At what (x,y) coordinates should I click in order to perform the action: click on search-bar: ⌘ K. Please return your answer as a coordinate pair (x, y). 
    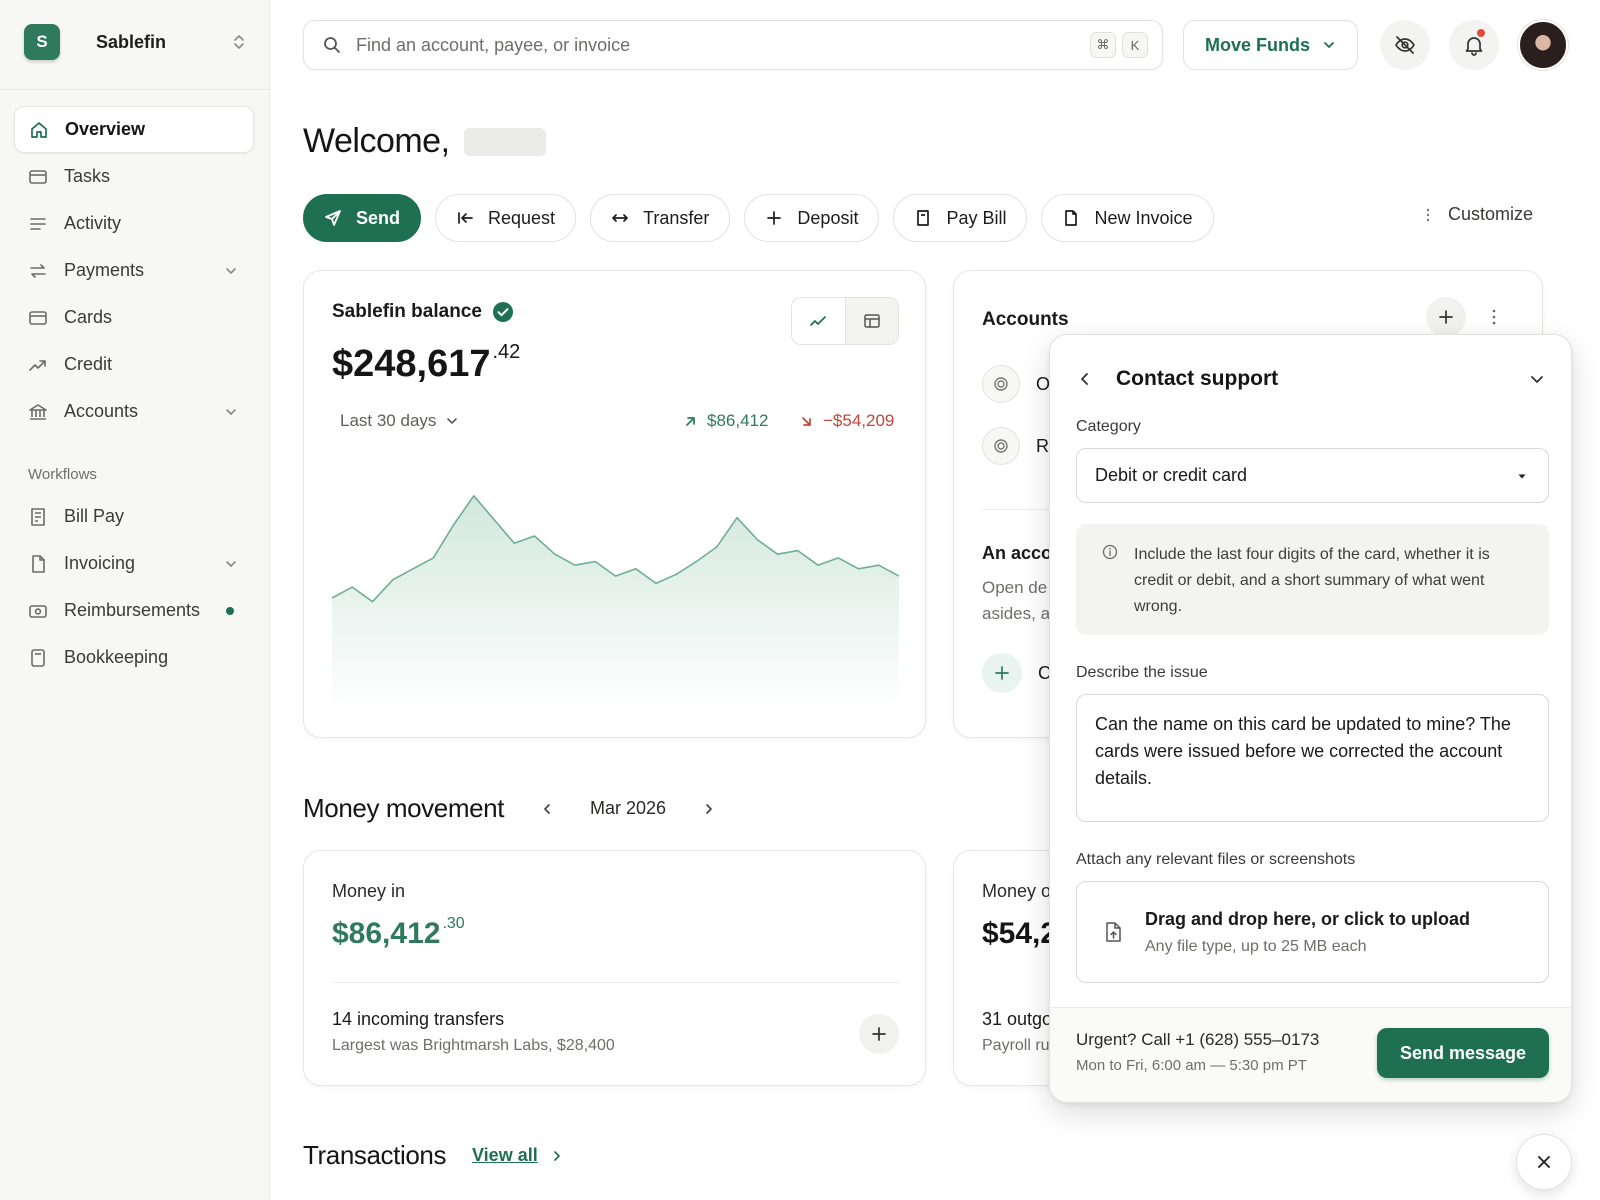
    Looking at the image, I should click on (733, 45).